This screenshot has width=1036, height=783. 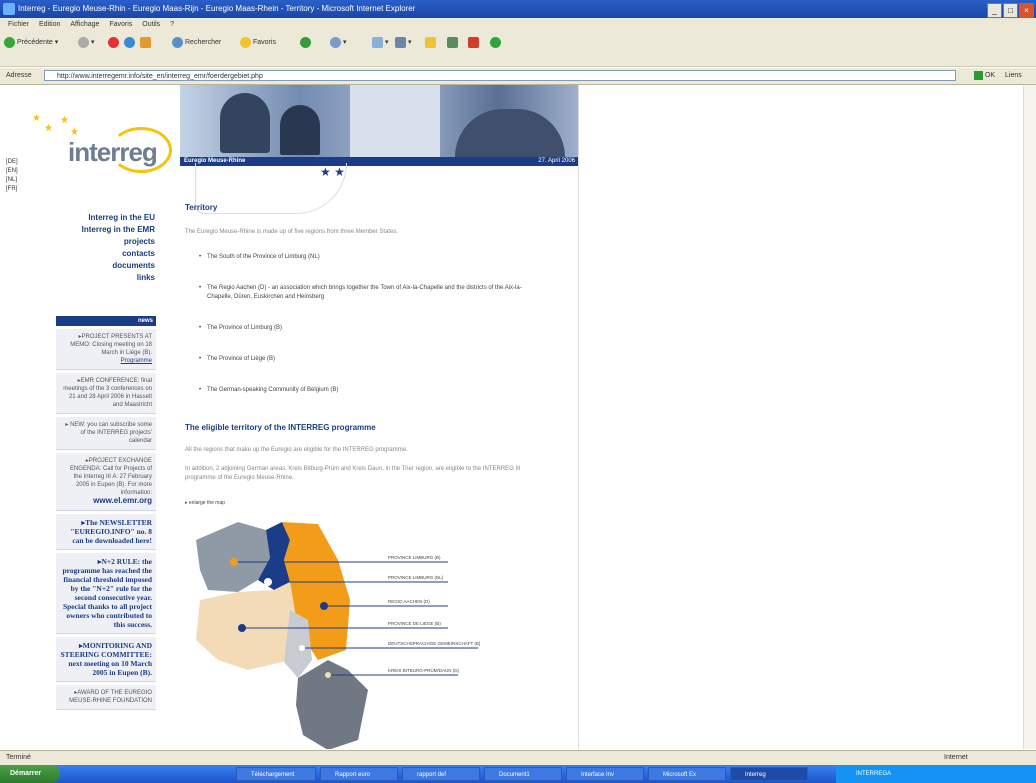 I want to click on map-label: PROVINCE LIMBURG (B), so click(x=414, y=557).